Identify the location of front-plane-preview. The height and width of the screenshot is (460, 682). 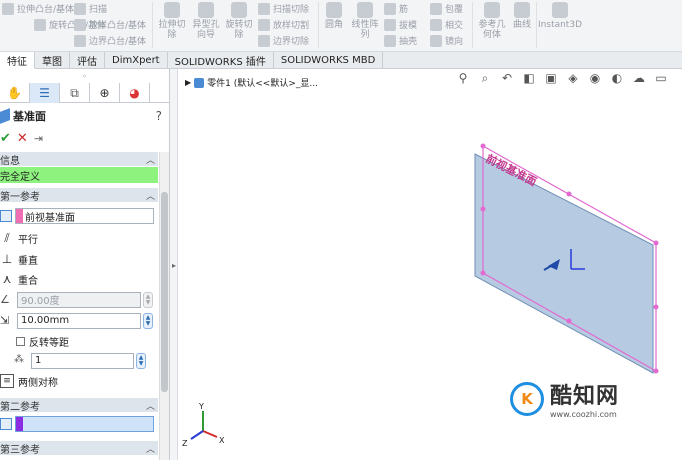
(564, 263).